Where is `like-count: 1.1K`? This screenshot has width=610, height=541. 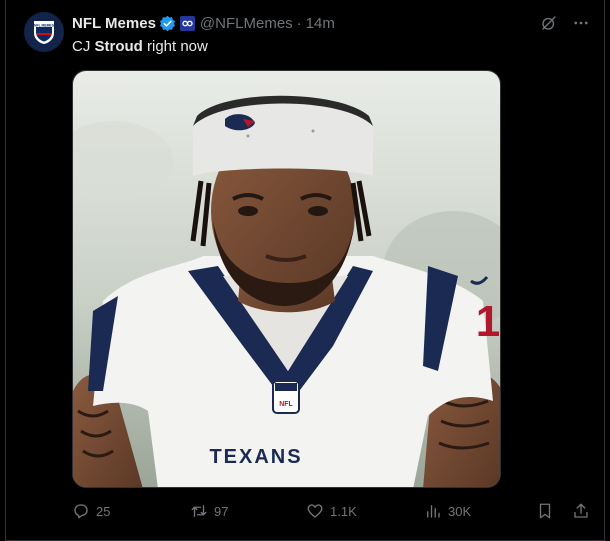 like-count: 1.1K is located at coordinates (343, 511).